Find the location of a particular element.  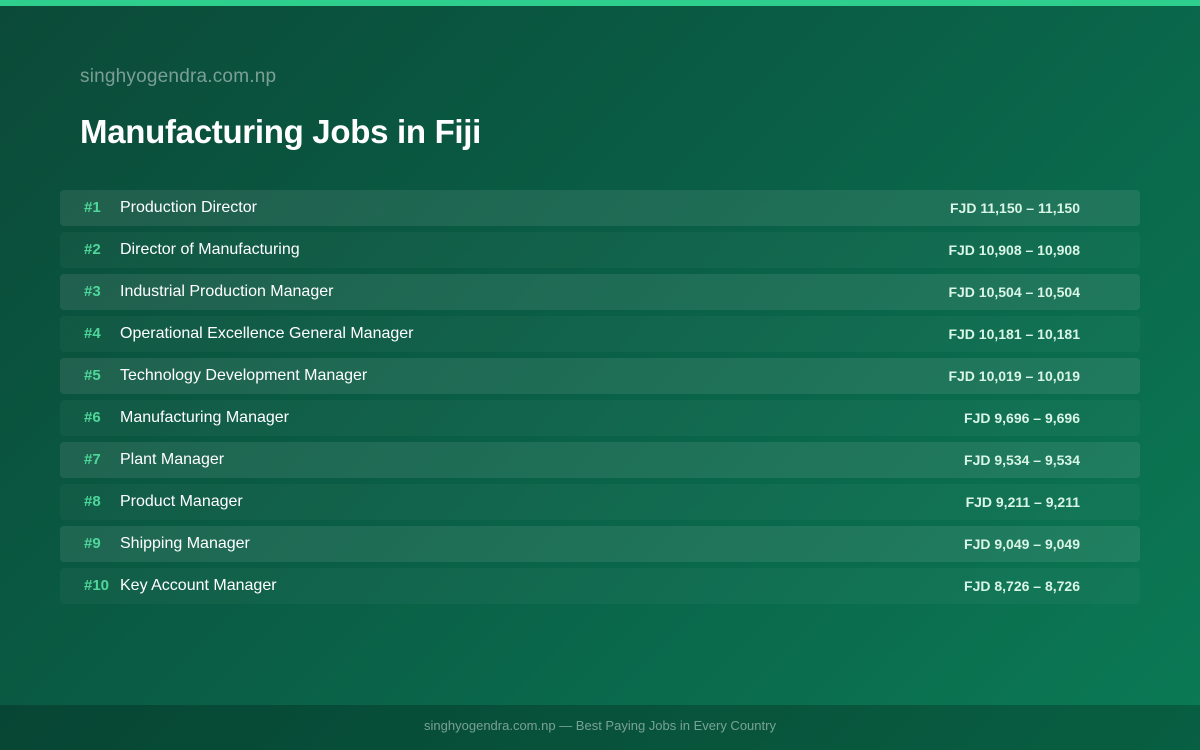

job-title: Shipping Manager is located at coordinates (185, 543).